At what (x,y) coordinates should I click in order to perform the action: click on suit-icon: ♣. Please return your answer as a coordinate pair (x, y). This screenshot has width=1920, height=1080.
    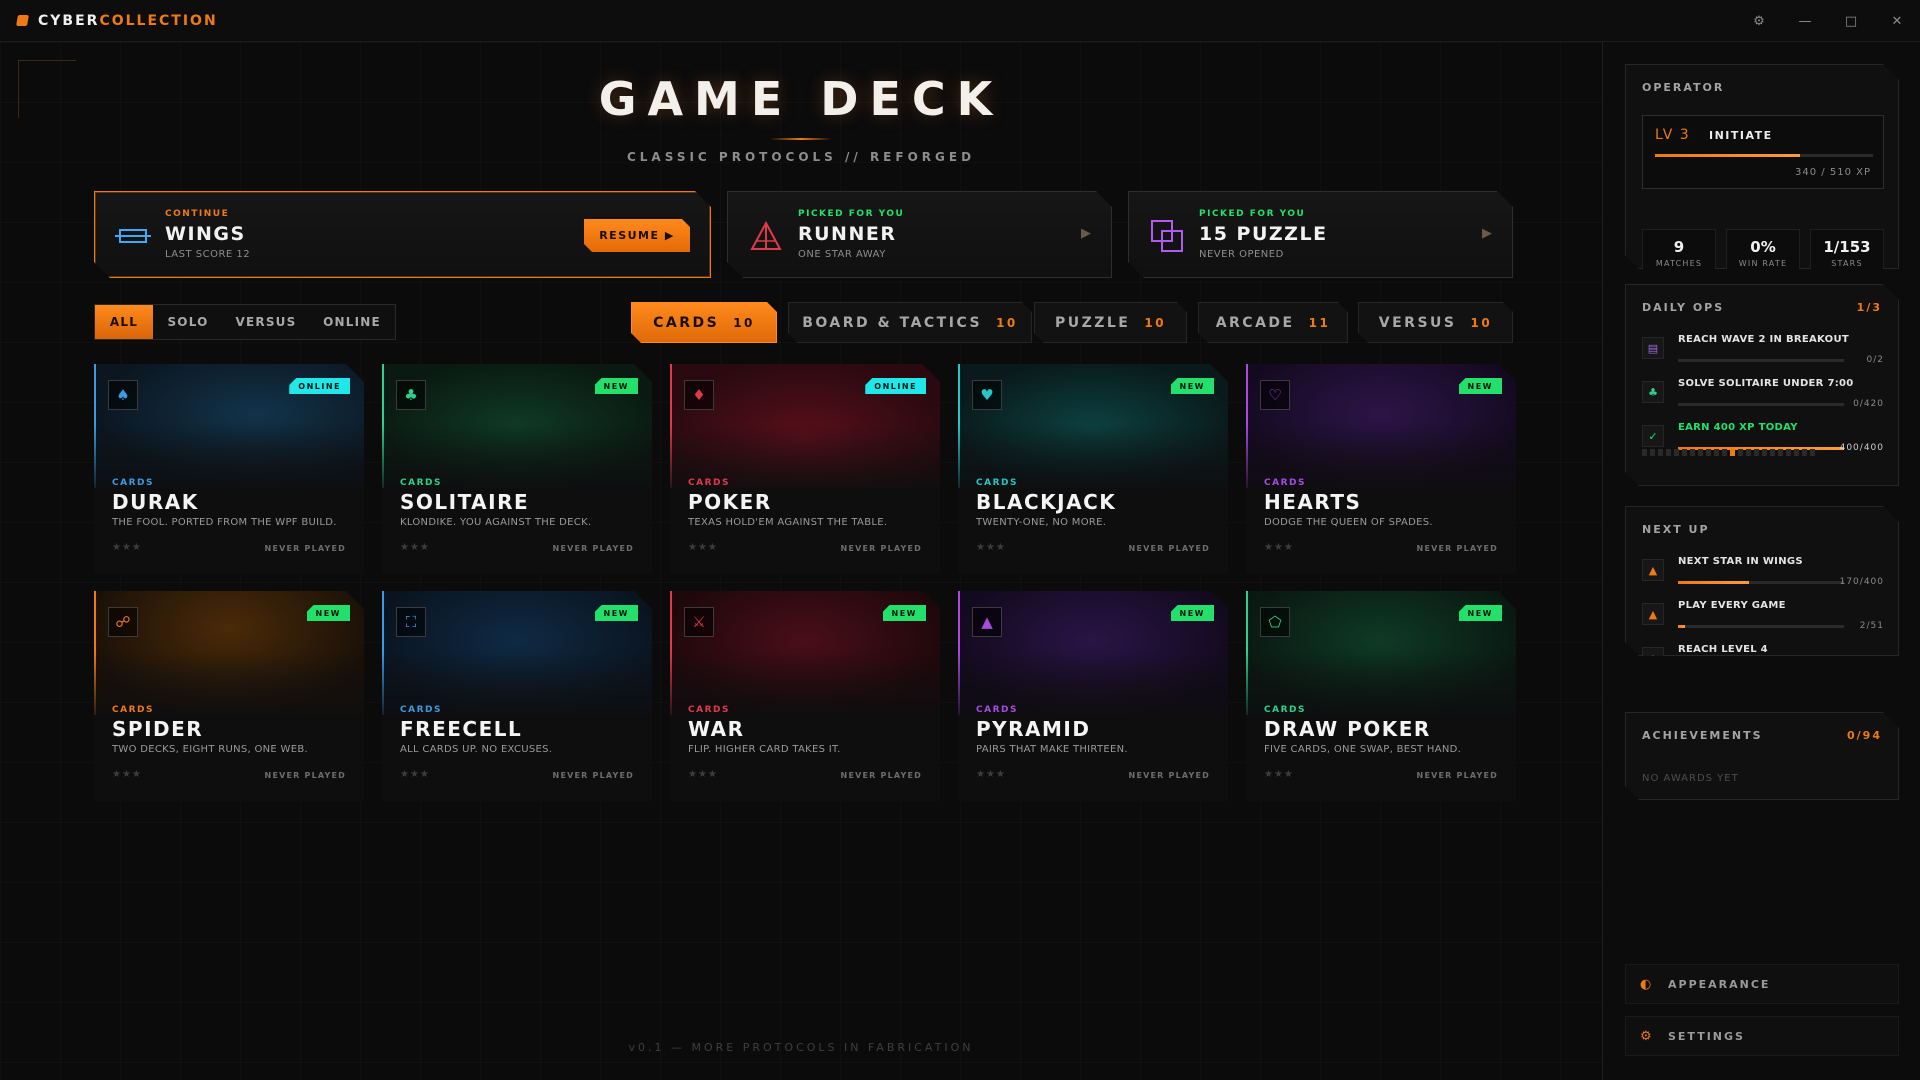
    Looking at the image, I should click on (411, 395).